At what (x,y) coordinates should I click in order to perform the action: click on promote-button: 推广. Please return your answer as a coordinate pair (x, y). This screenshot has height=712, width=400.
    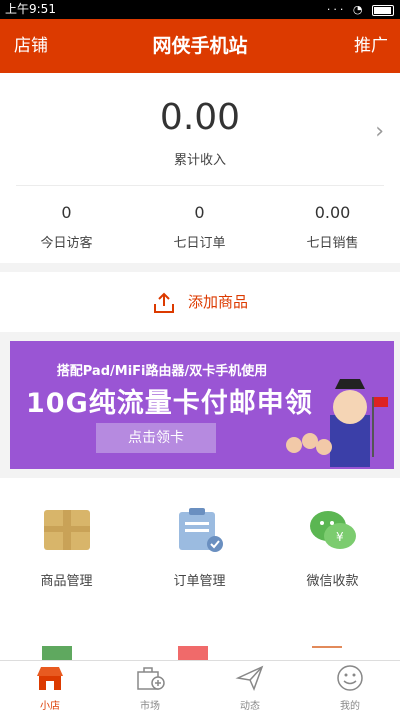
    Looking at the image, I should click on (371, 46).